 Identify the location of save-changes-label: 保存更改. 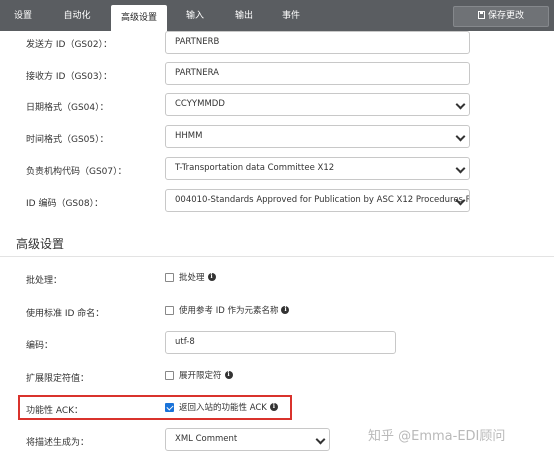
(505, 16).